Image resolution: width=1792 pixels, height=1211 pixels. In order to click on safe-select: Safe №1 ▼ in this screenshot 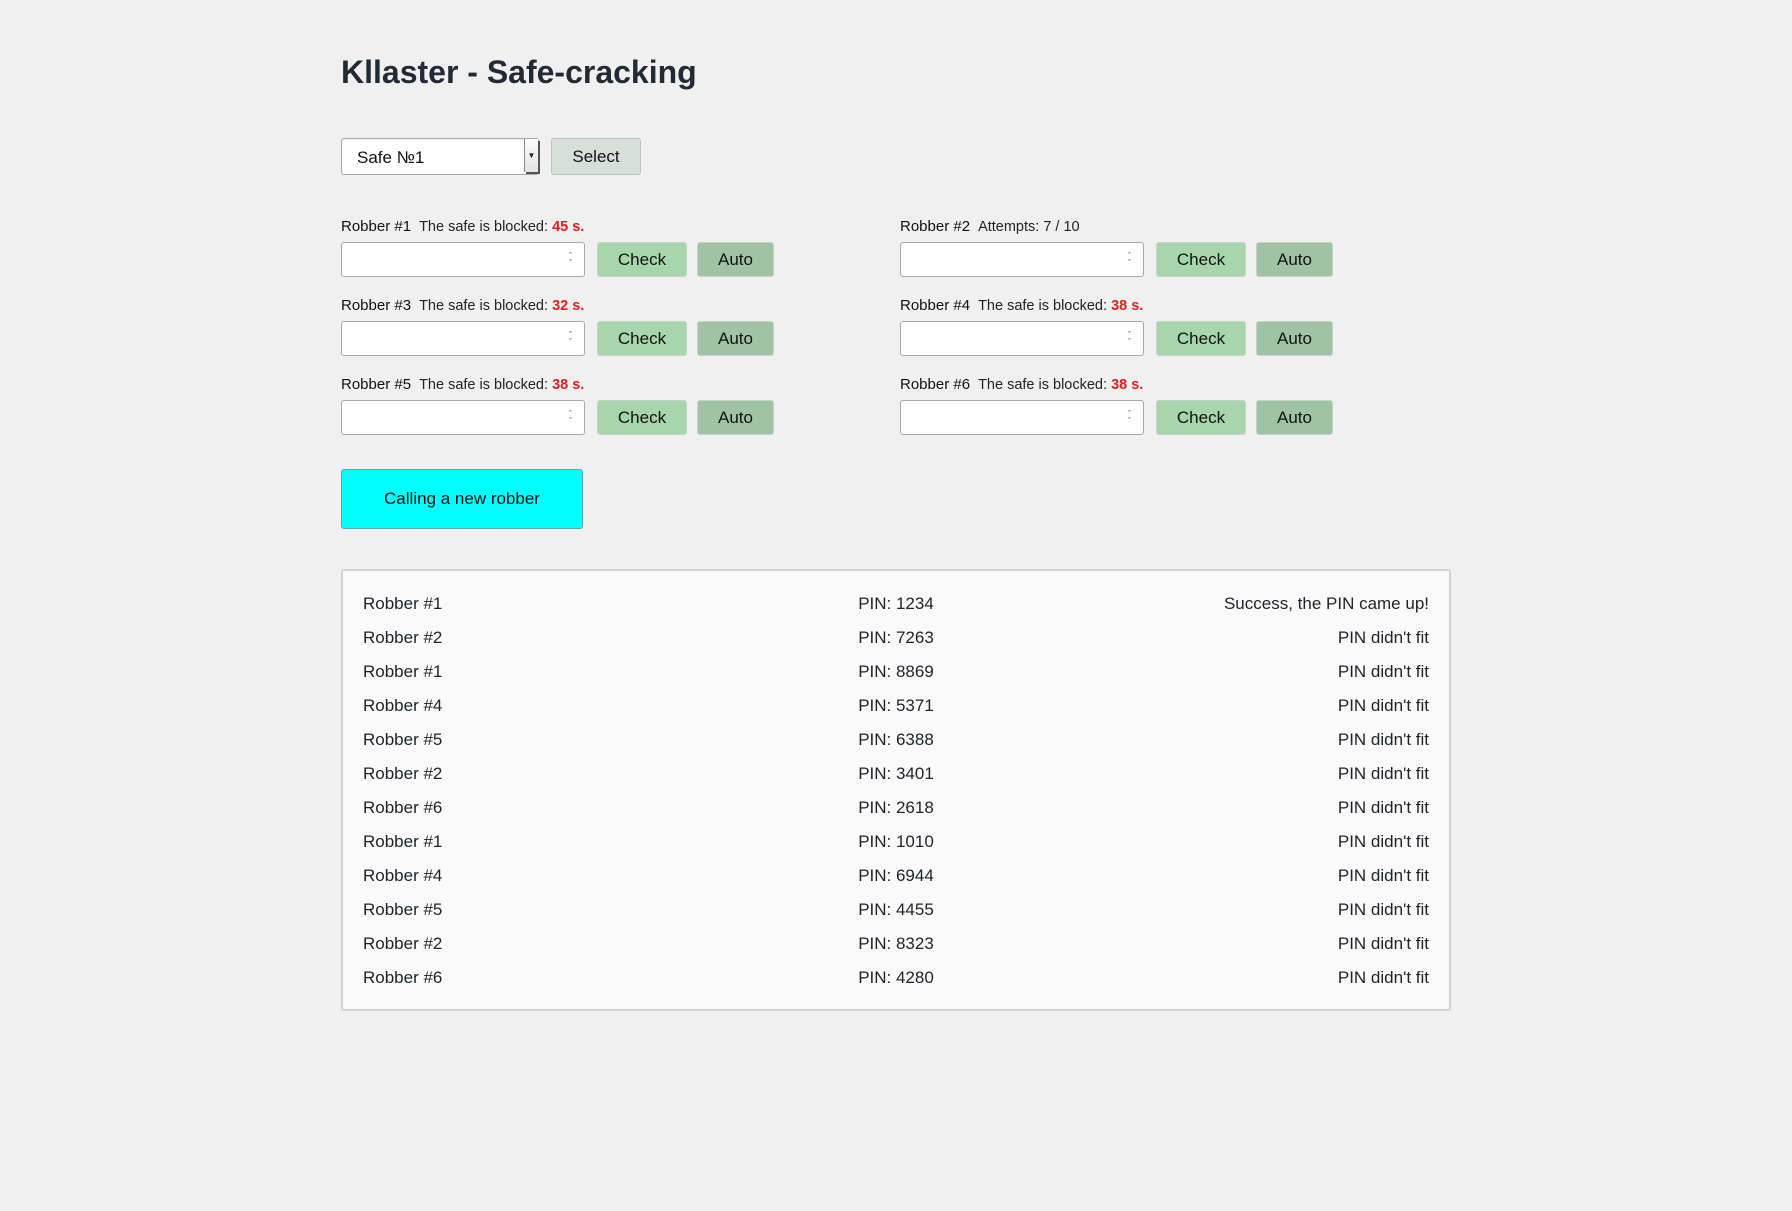, I will do `click(440, 156)`.